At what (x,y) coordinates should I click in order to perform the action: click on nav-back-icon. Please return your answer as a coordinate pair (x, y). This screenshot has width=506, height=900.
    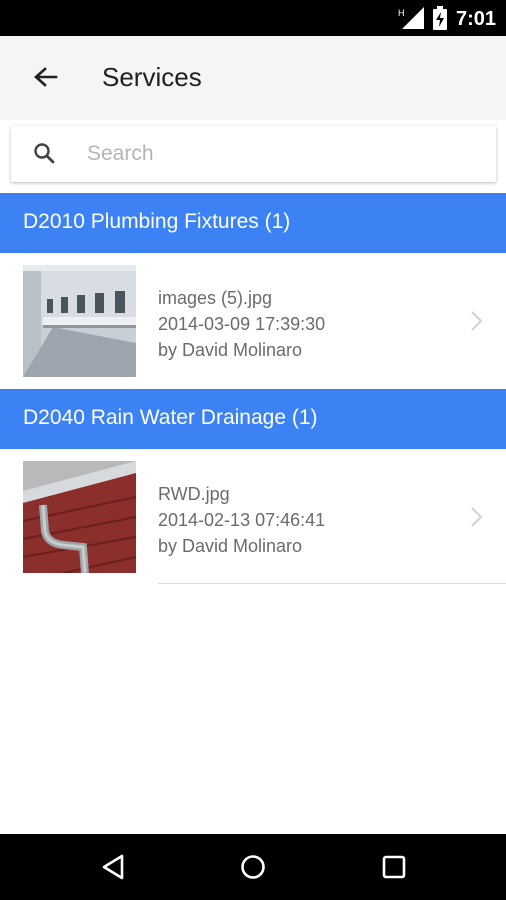
    Looking at the image, I should click on (114, 867).